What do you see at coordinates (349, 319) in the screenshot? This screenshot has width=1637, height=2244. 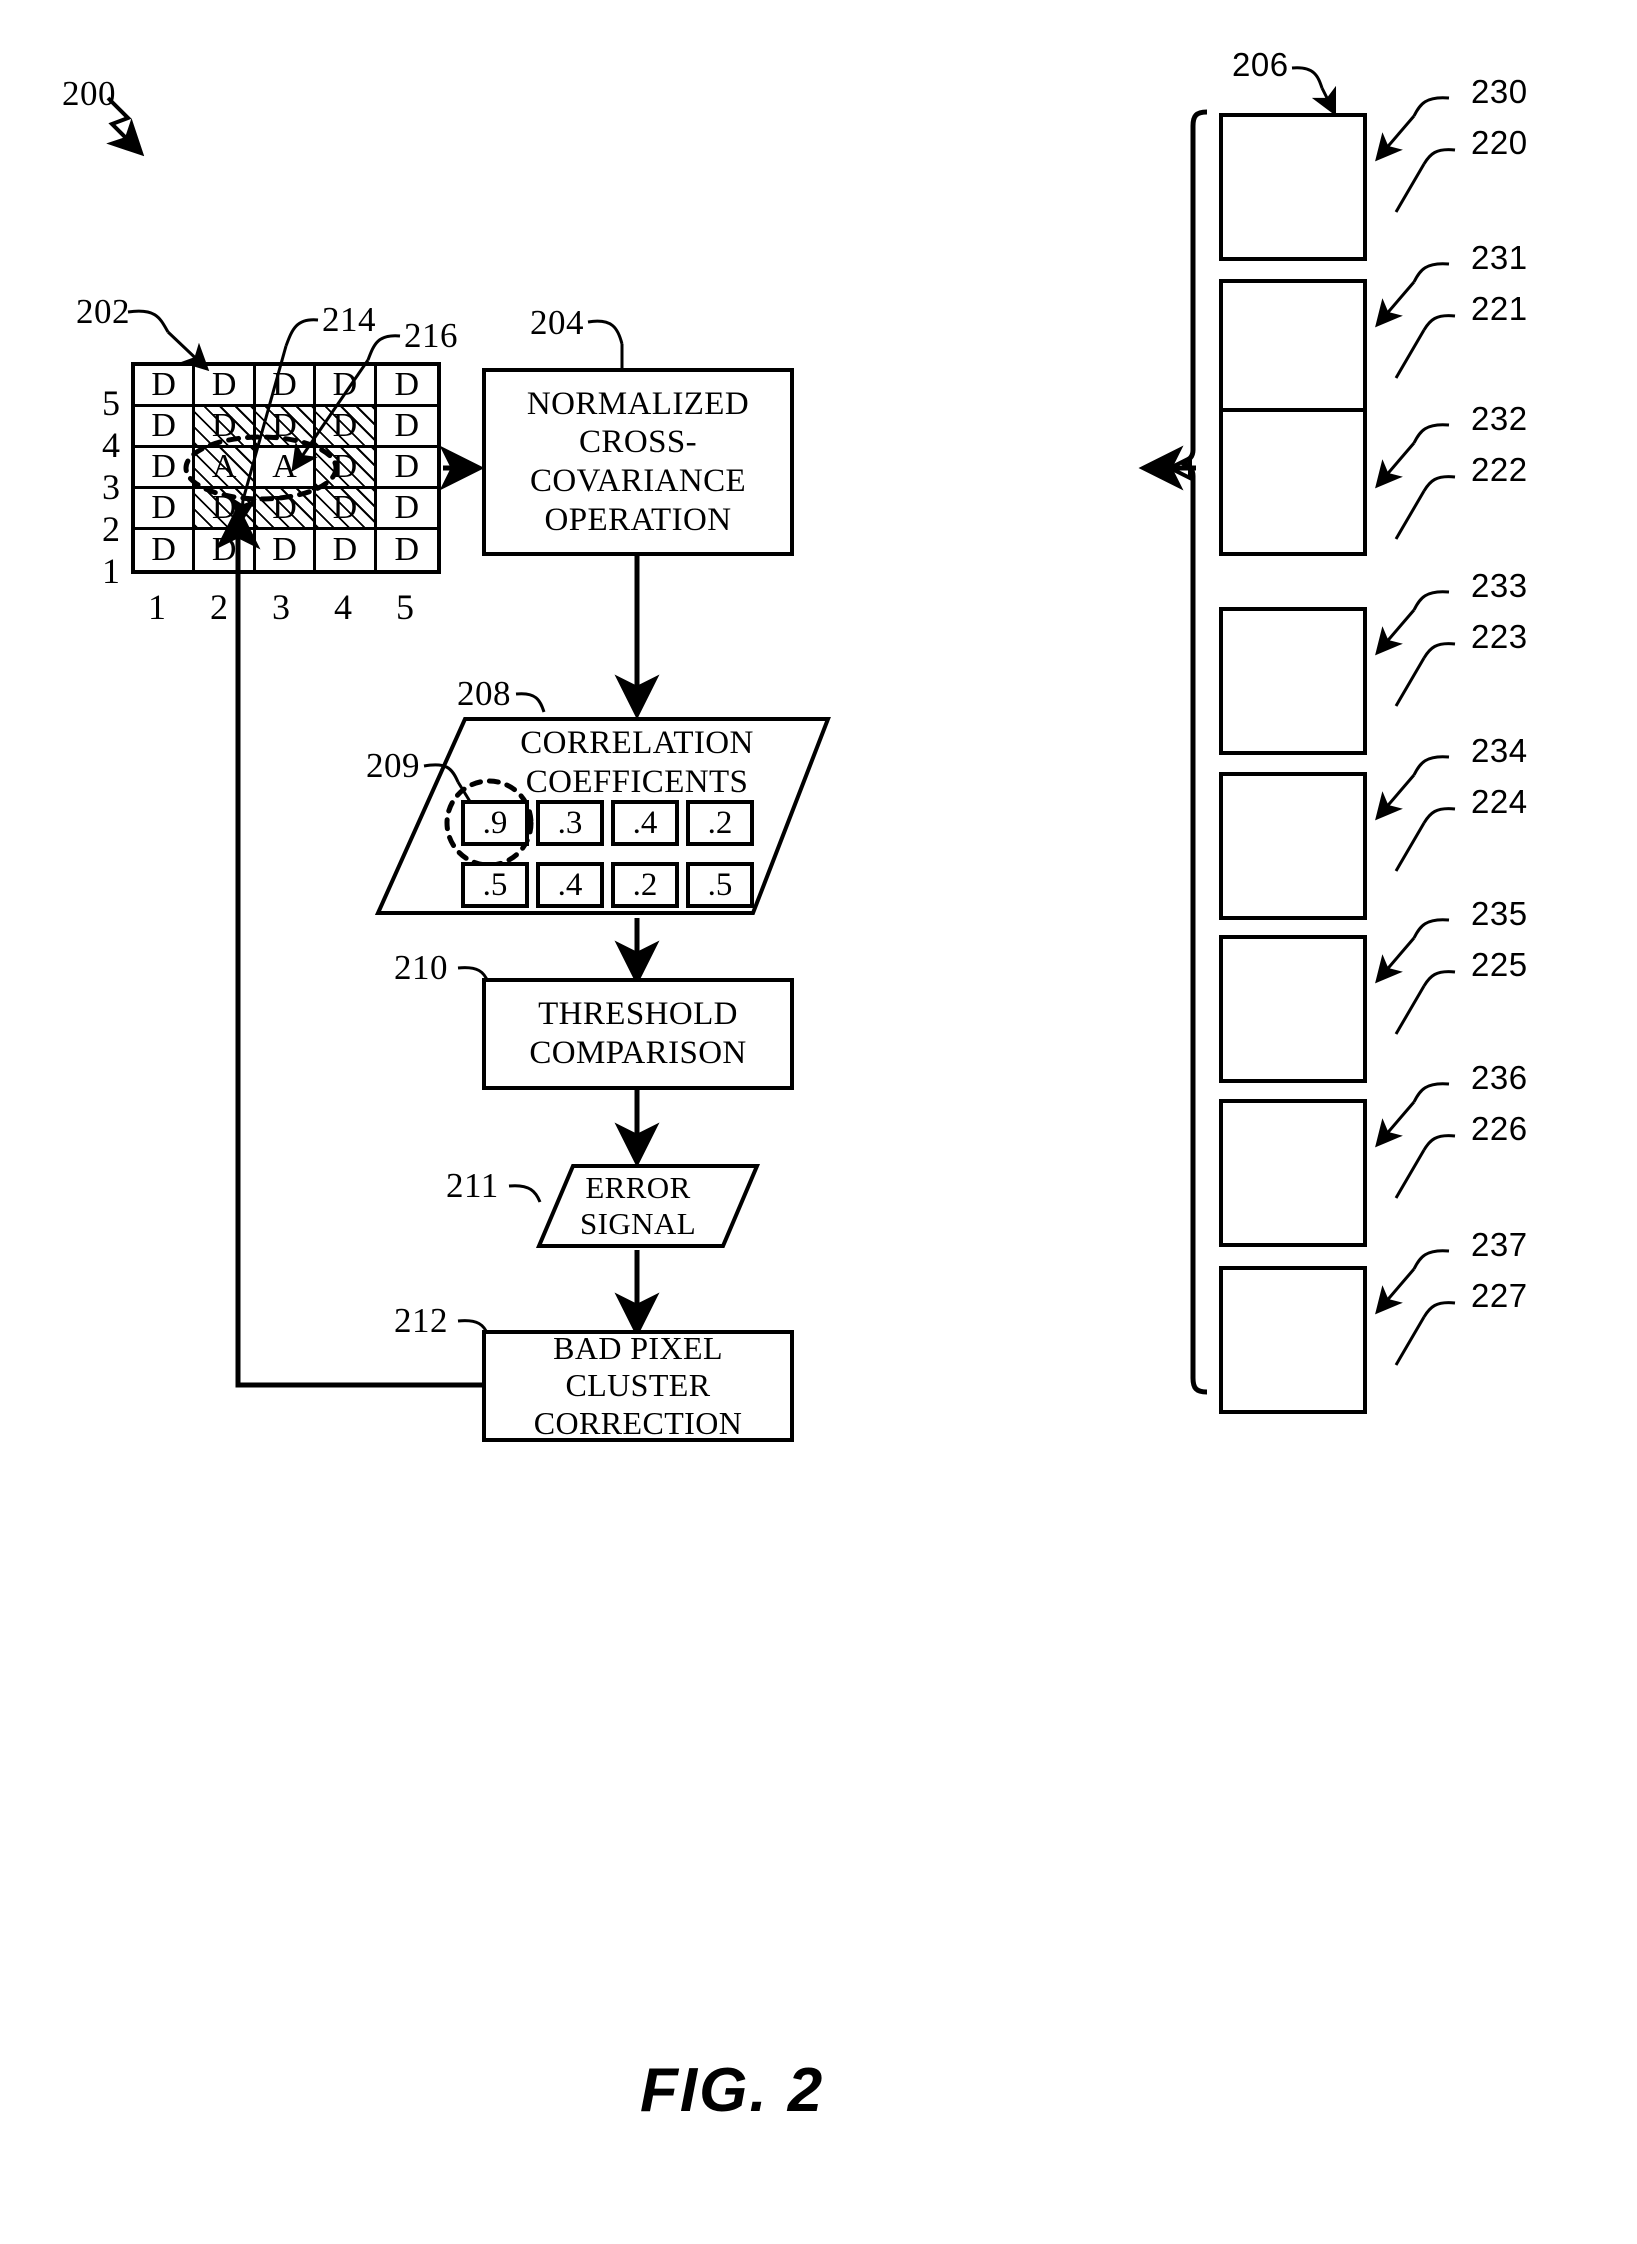 I see `ref-214: 214` at bounding box center [349, 319].